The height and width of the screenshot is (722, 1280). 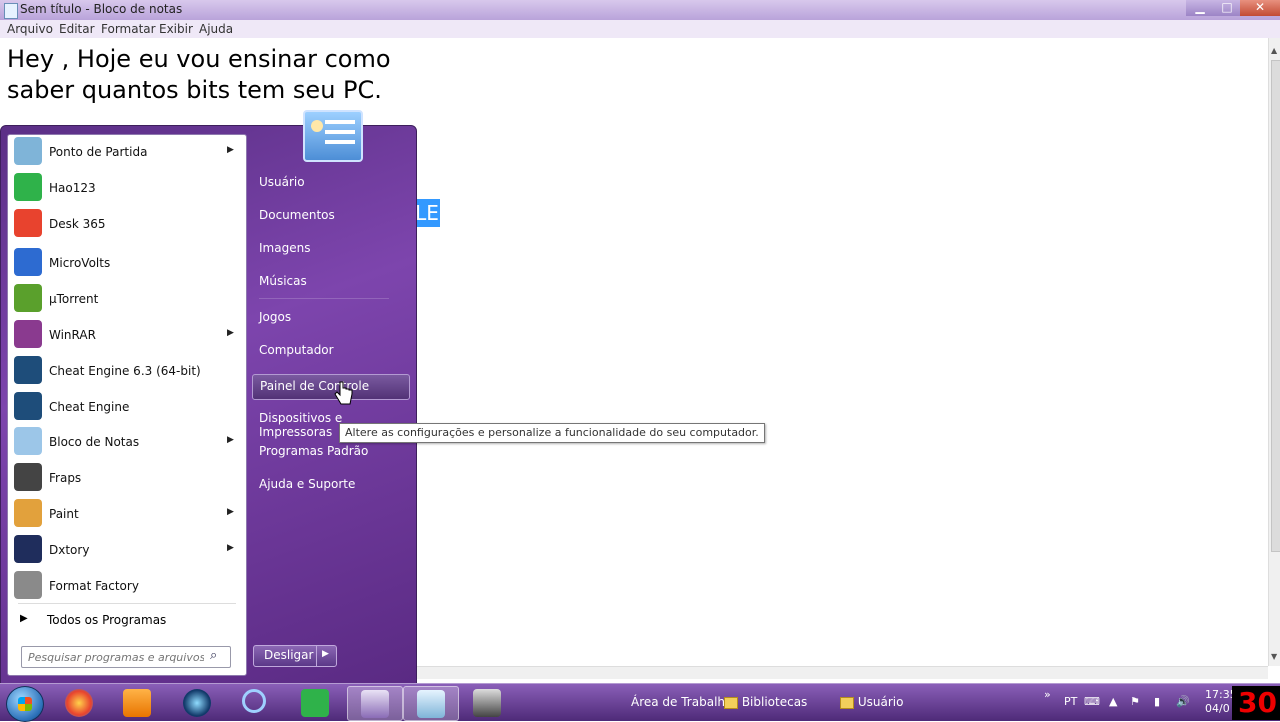 I want to click on toolbar-libraries: Bibliotecas, so click(x=765, y=702).